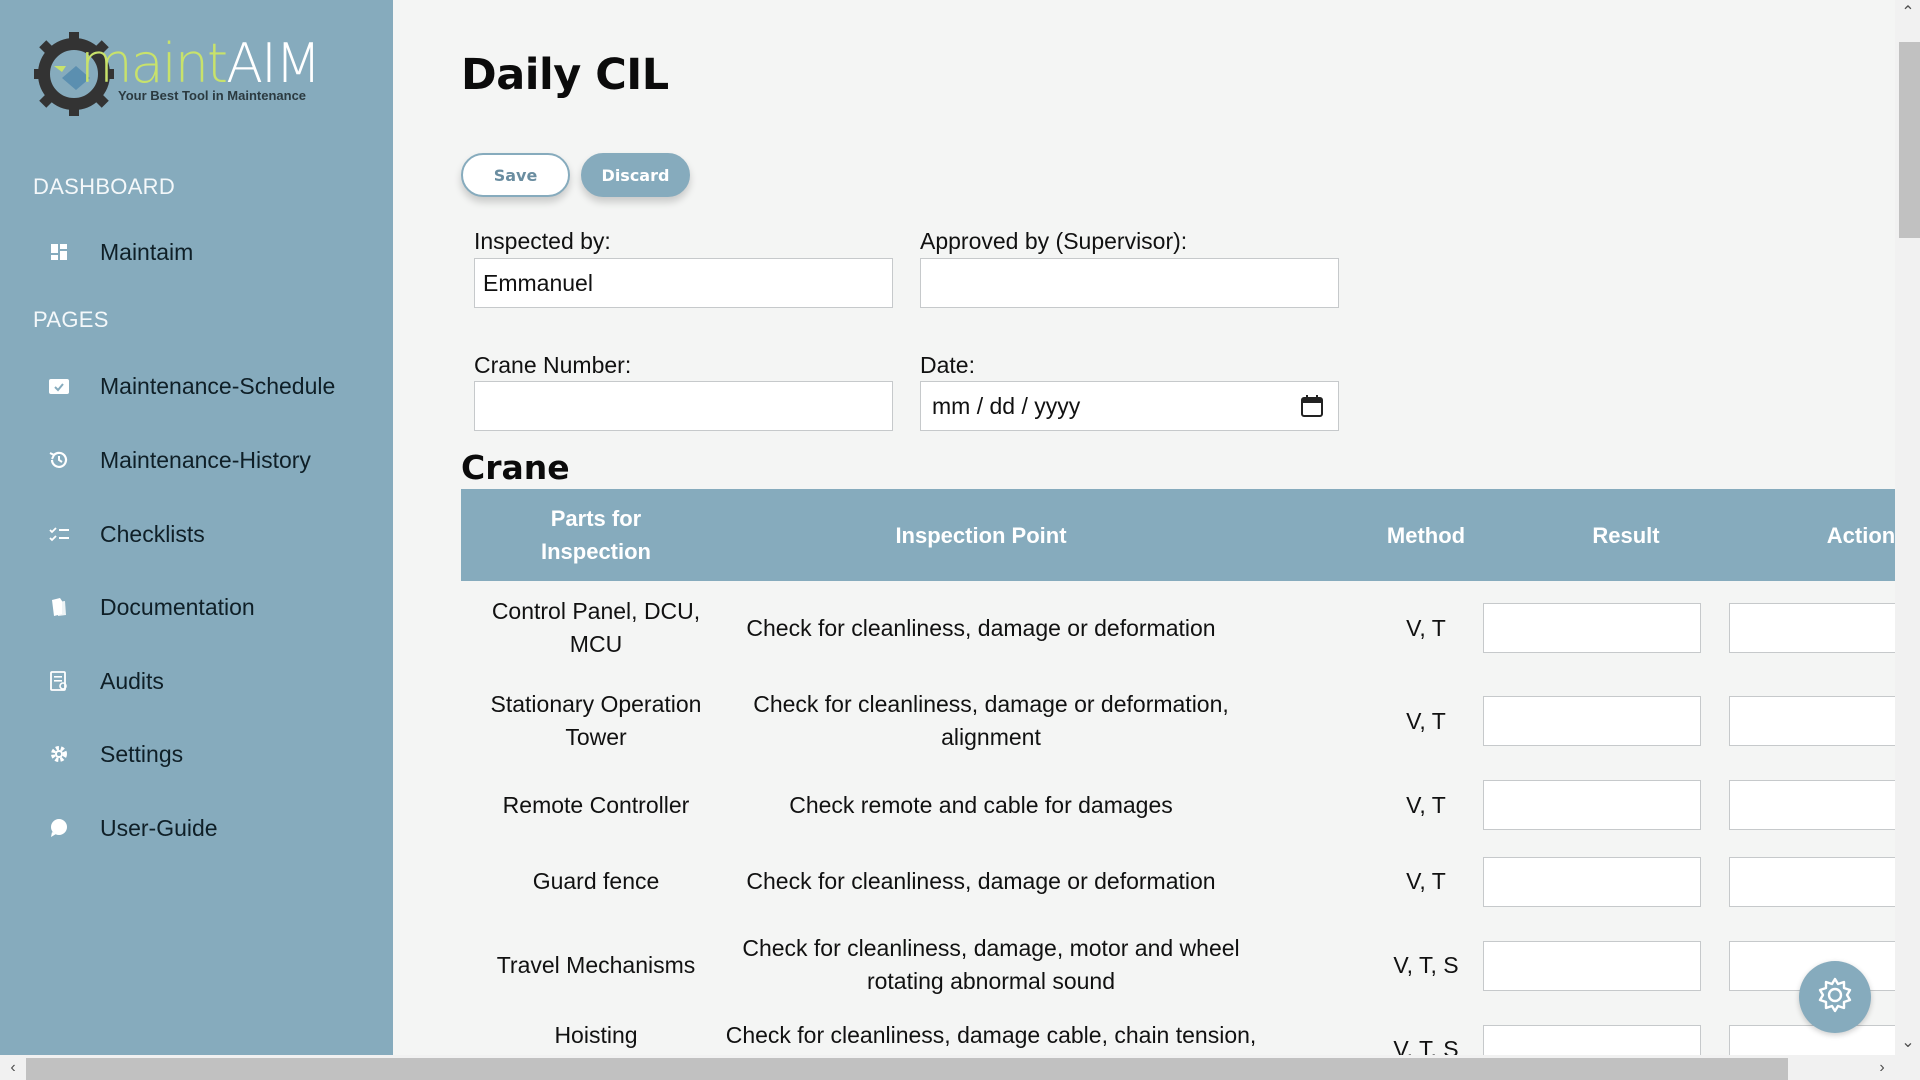 The width and height of the screenshot is (1920, 1080). What do you see at coordinates (104, 186) in the screenshot?
I see `section-label-dashboard: DASHBOARD` at bounding box center [104, 186].